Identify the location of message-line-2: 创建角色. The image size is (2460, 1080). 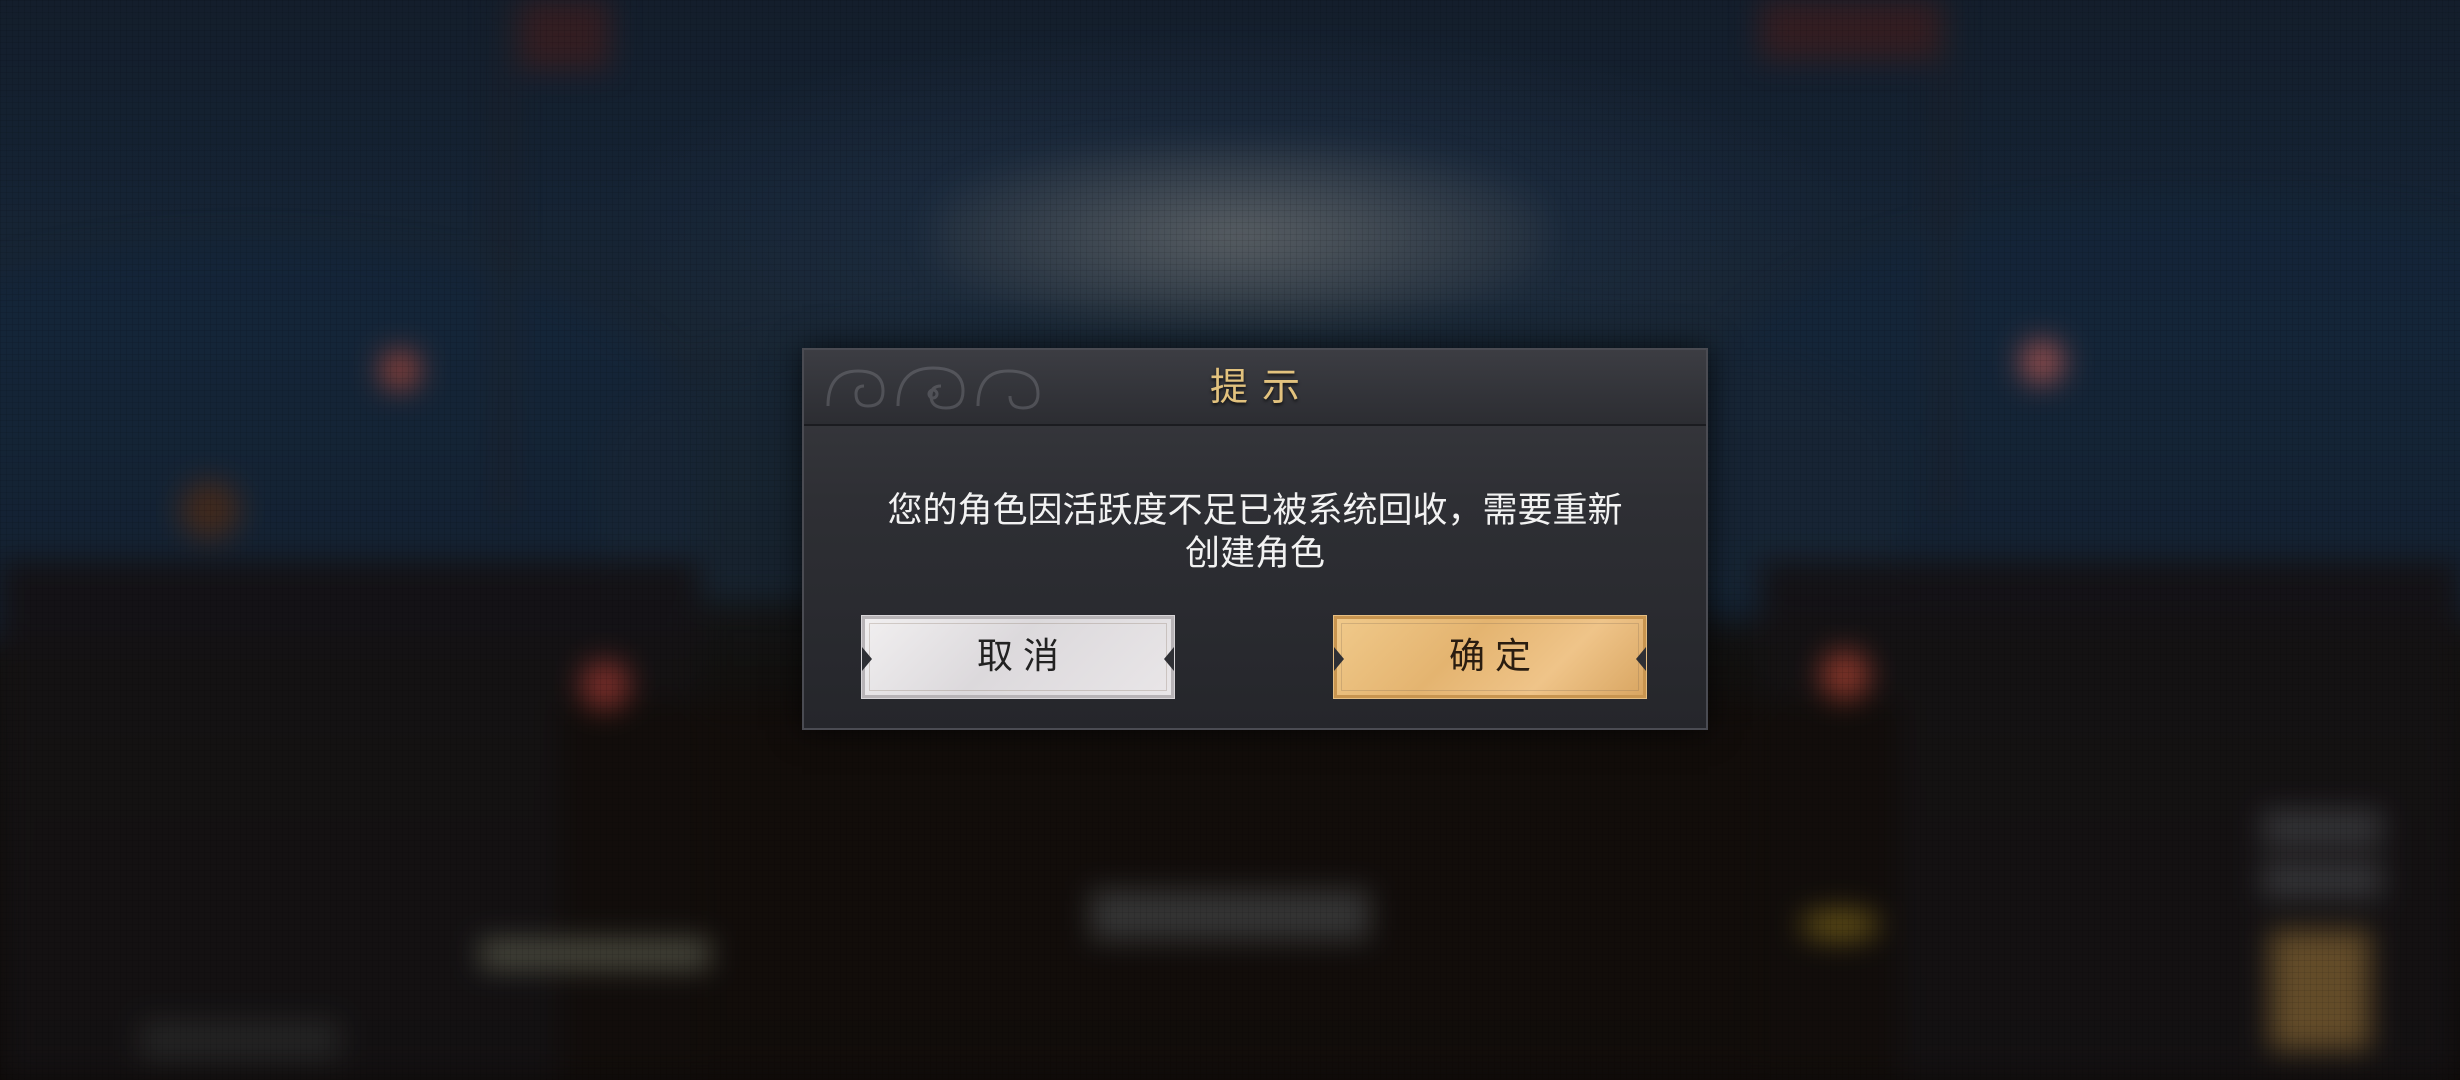
(1254, 554).